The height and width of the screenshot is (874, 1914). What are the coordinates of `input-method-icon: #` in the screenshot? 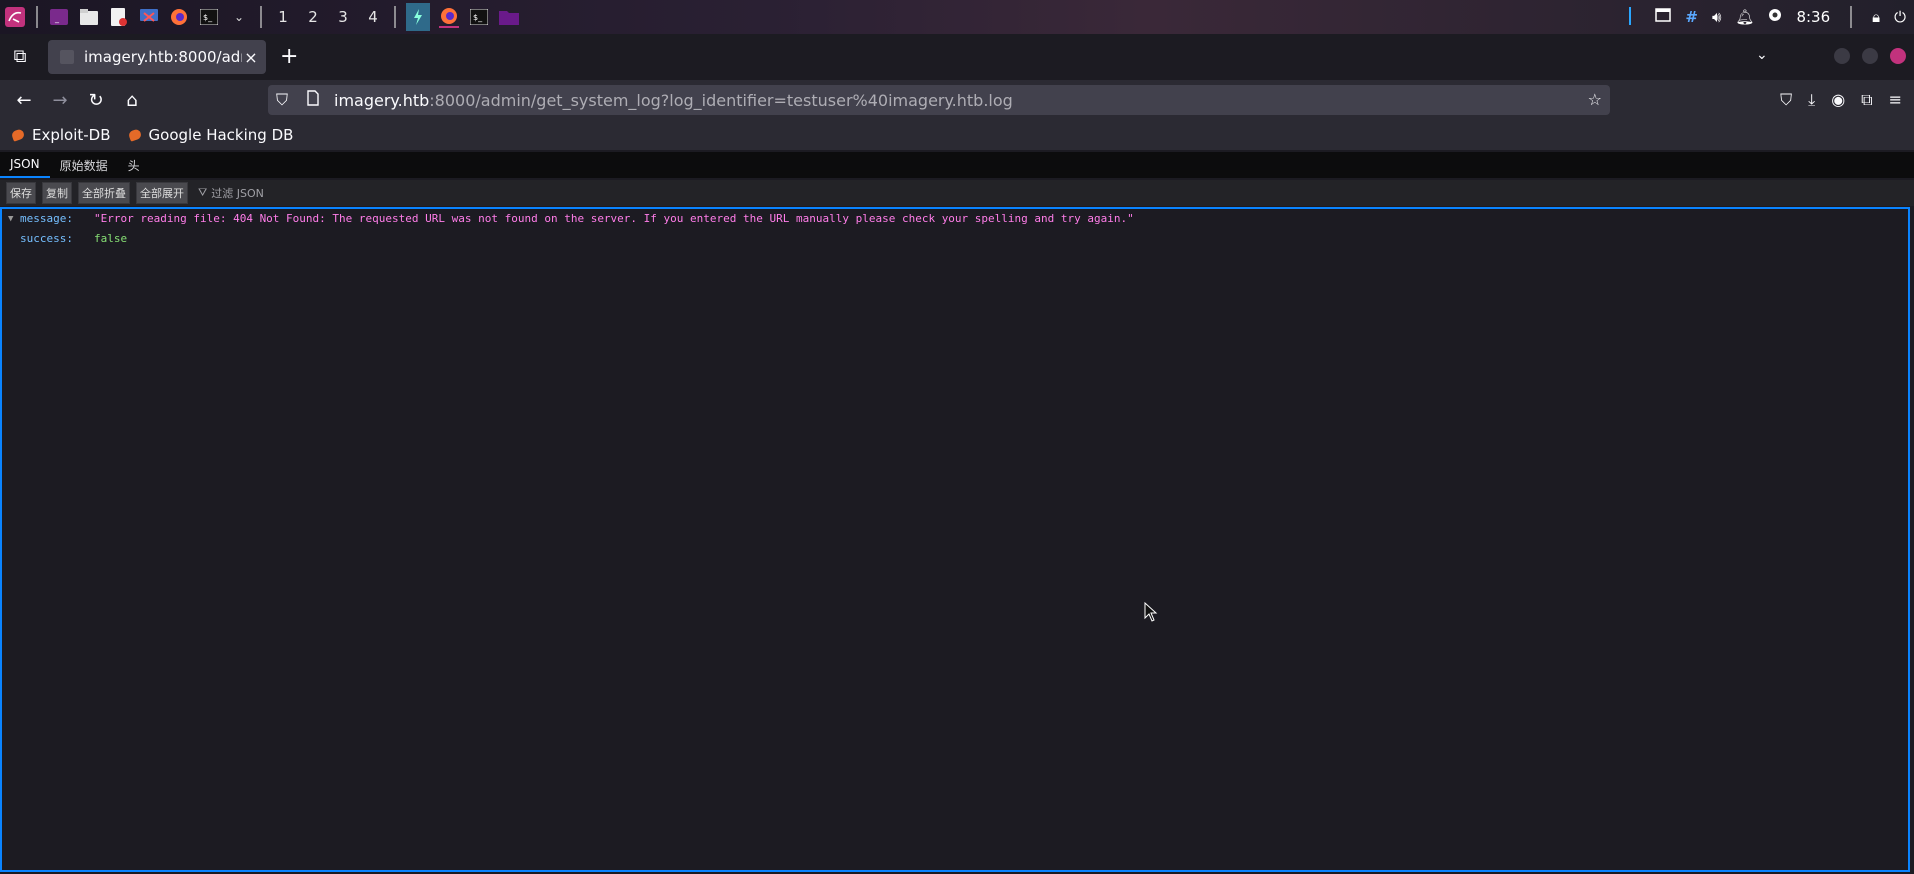 It's located at (1691, 17).